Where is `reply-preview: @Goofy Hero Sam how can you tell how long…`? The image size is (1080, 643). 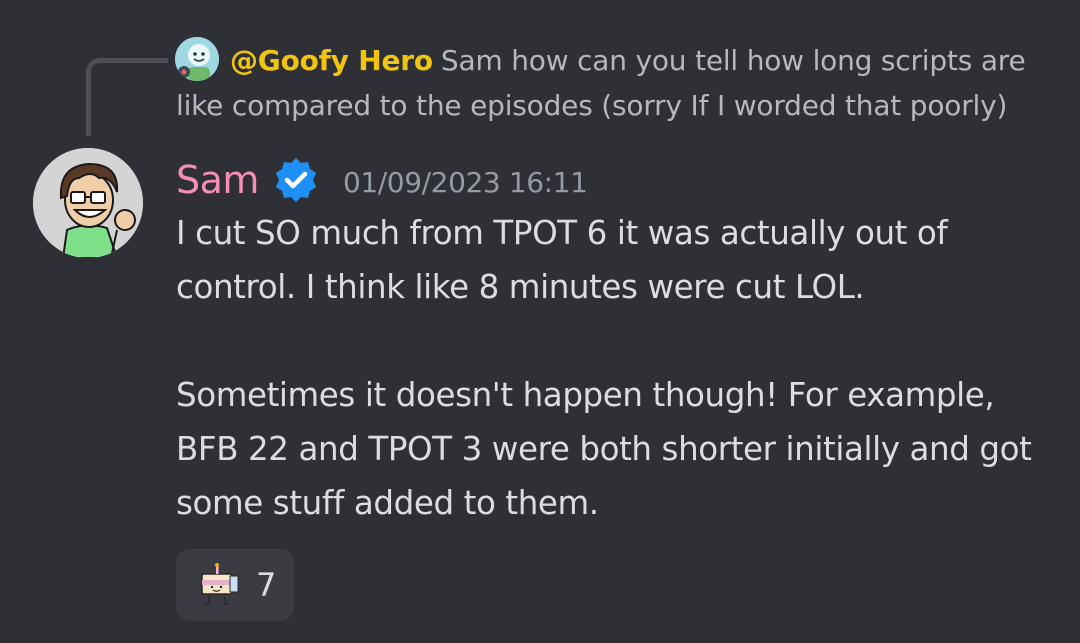
reply-preview: @Goofy Hero Sam how can you tell how long… is located at coordinates (616, 83).